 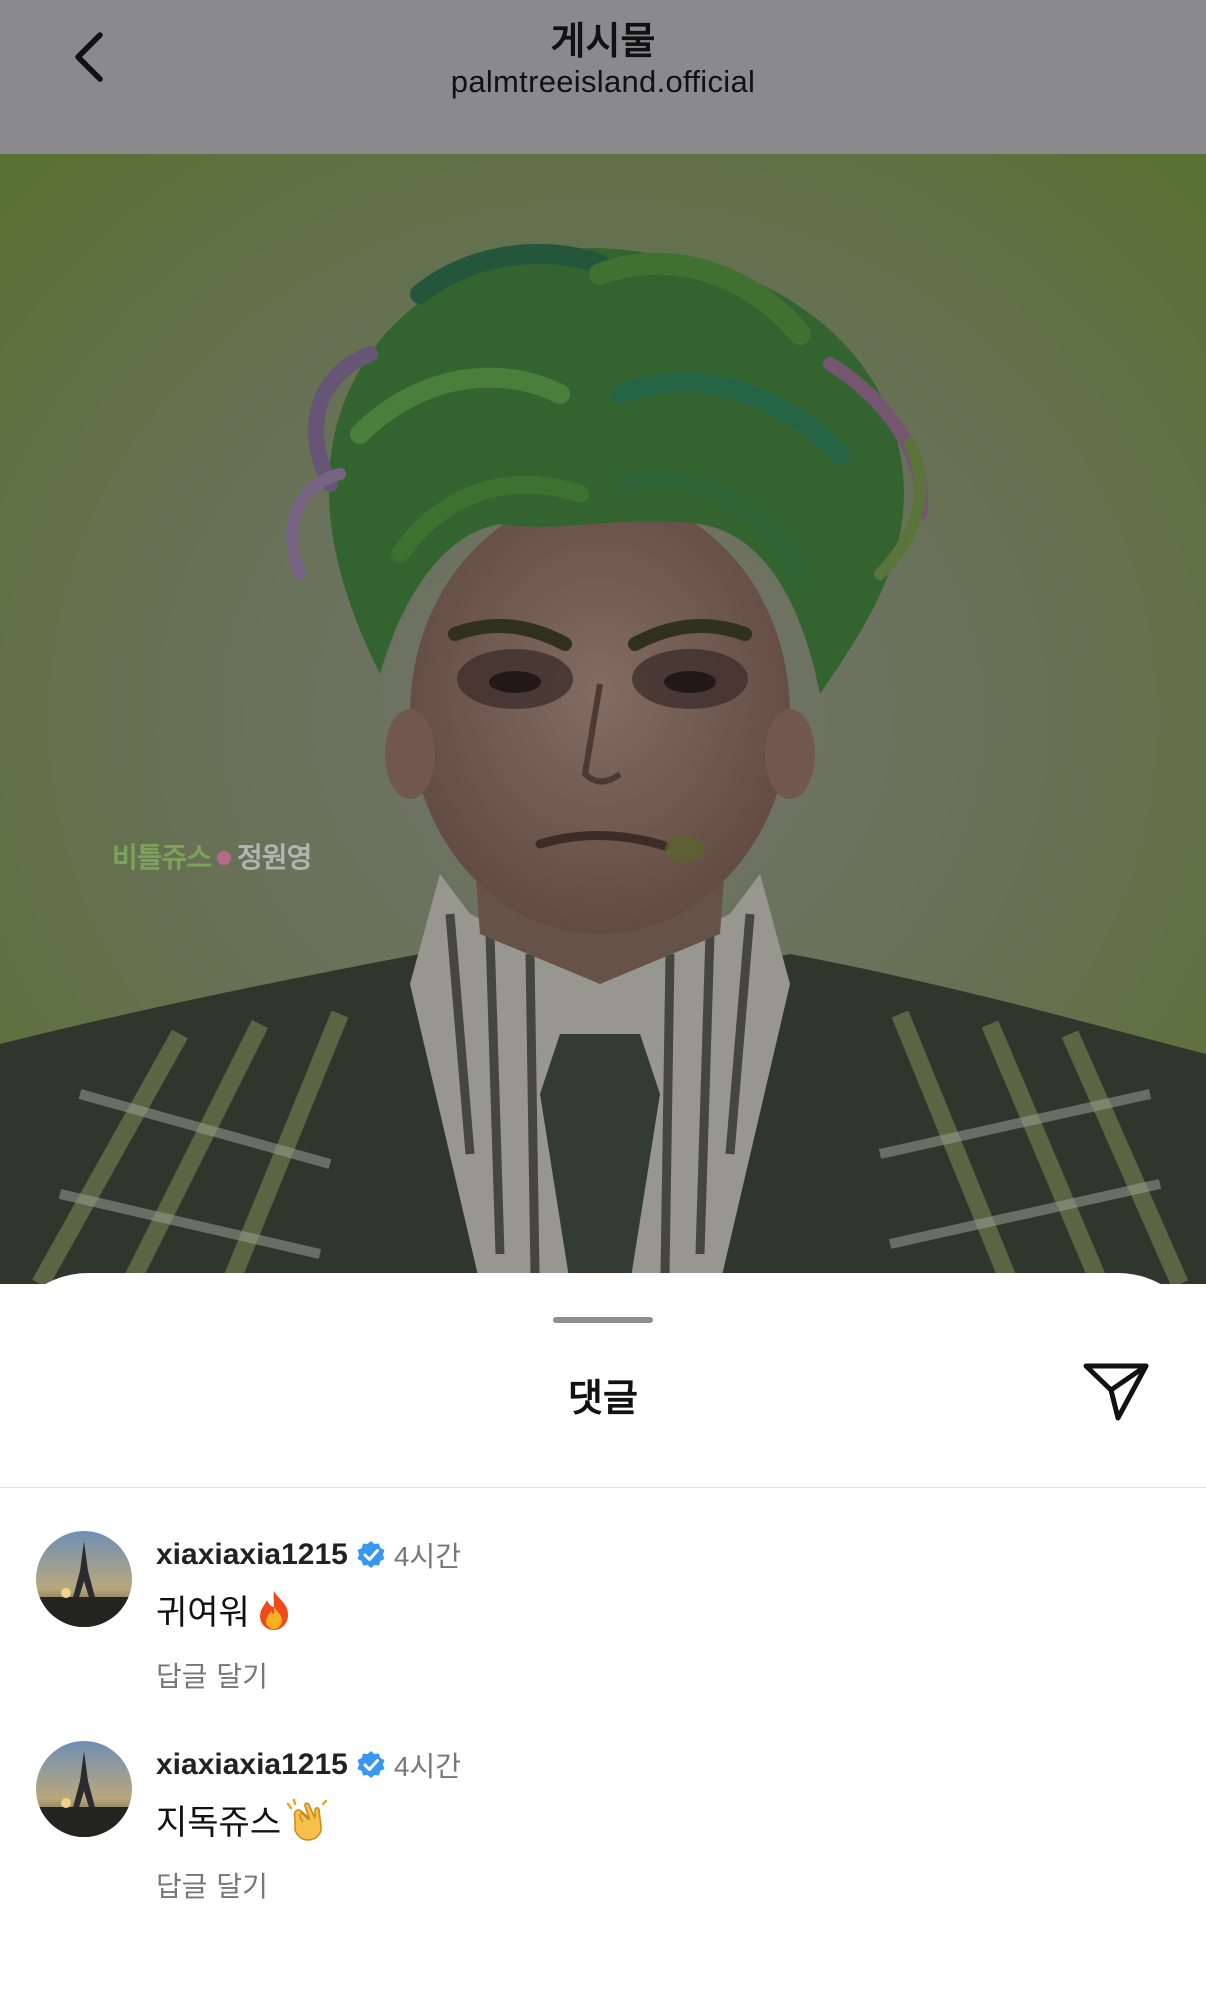 I want to click on comment-item: xiaxiaxia1215 4시간 귀여워 답글 달기, so click(x=603, y=1631).